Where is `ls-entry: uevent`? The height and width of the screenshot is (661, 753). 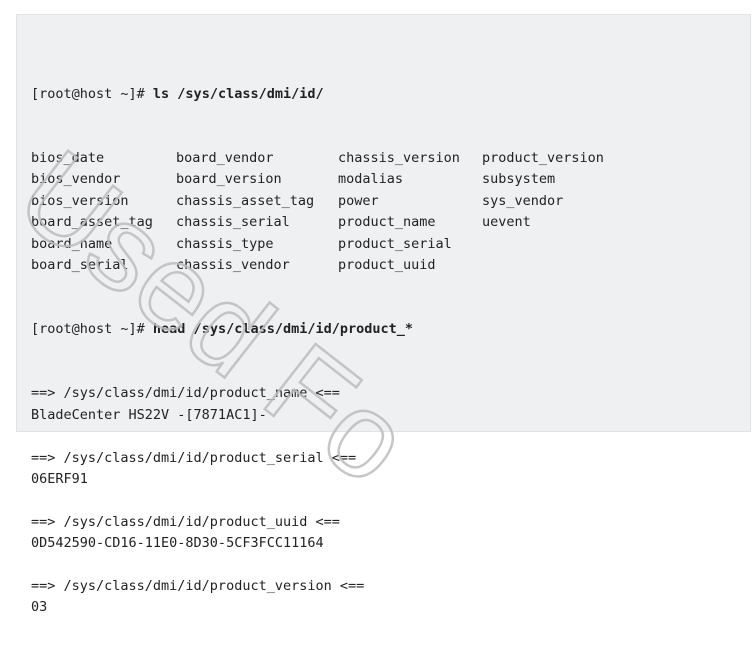
ls-entry: uevent is located at coordinates (506, 222).